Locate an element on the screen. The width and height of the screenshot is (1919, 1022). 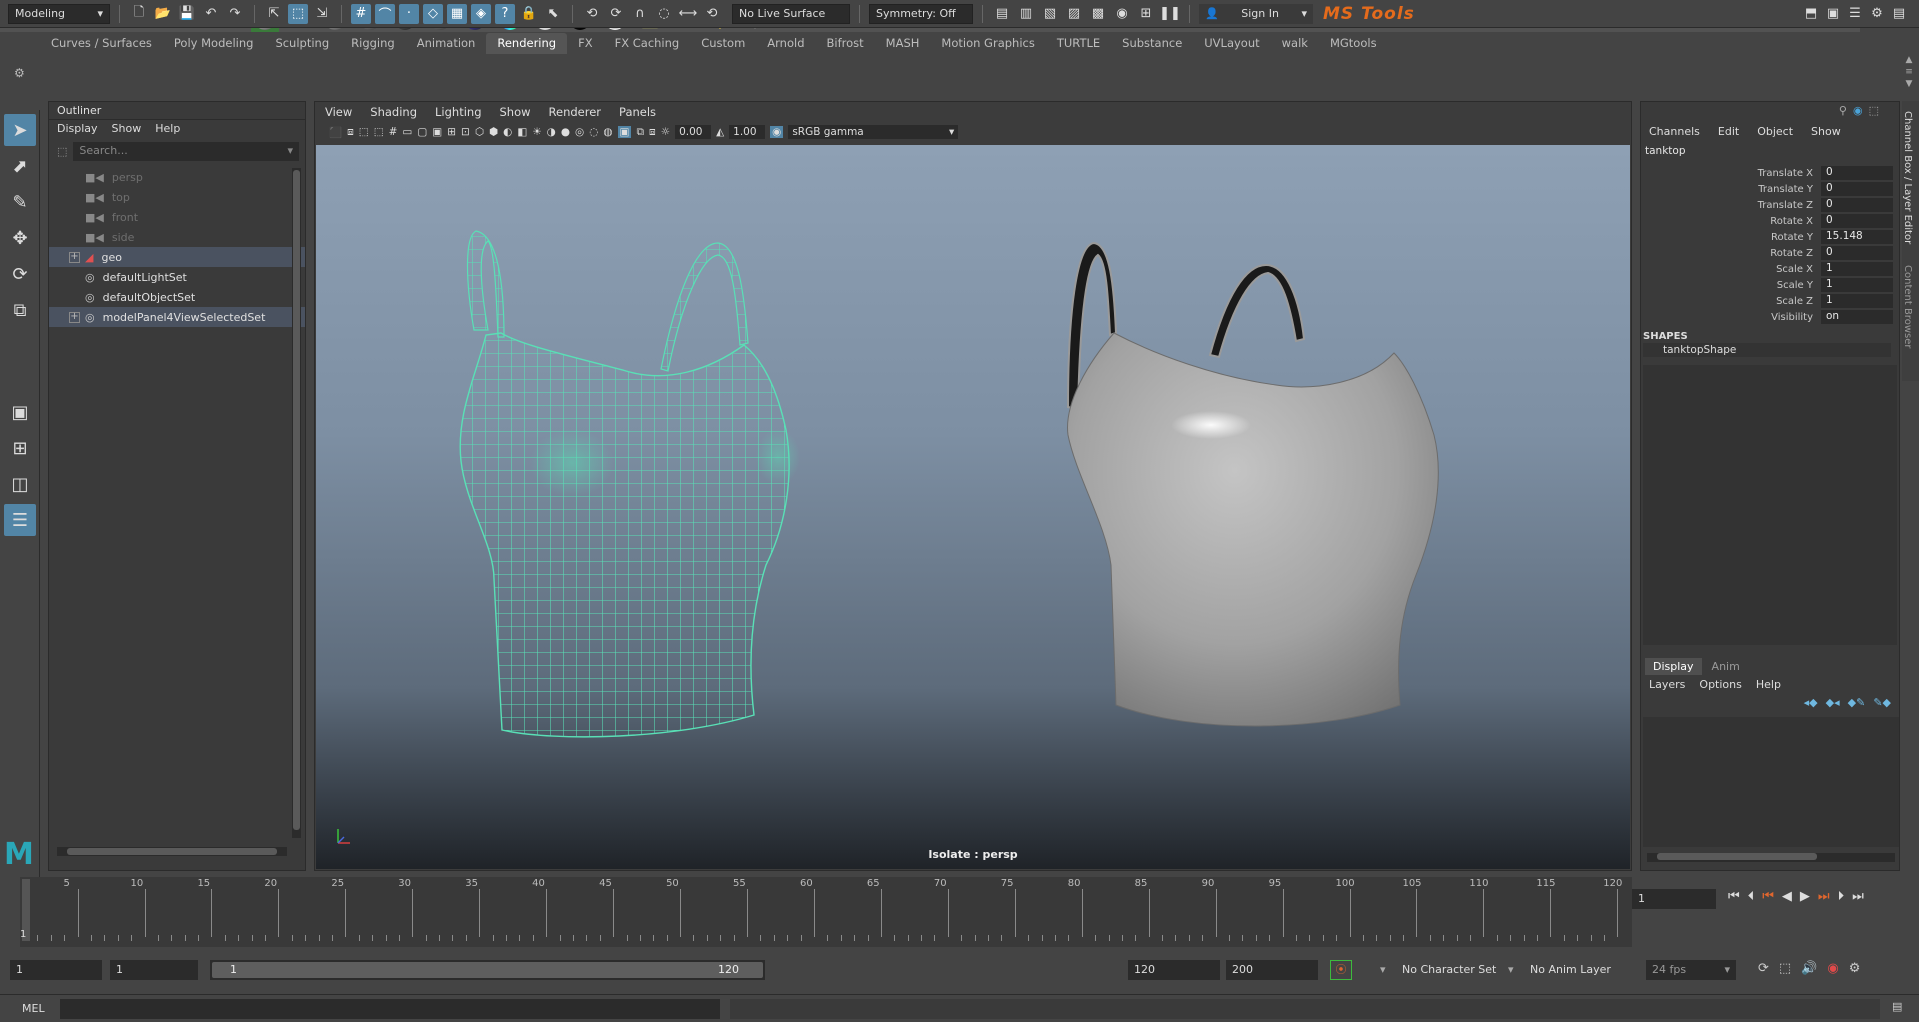
content-browser-tab: Content Browser is located at coordinates (1907, 299).